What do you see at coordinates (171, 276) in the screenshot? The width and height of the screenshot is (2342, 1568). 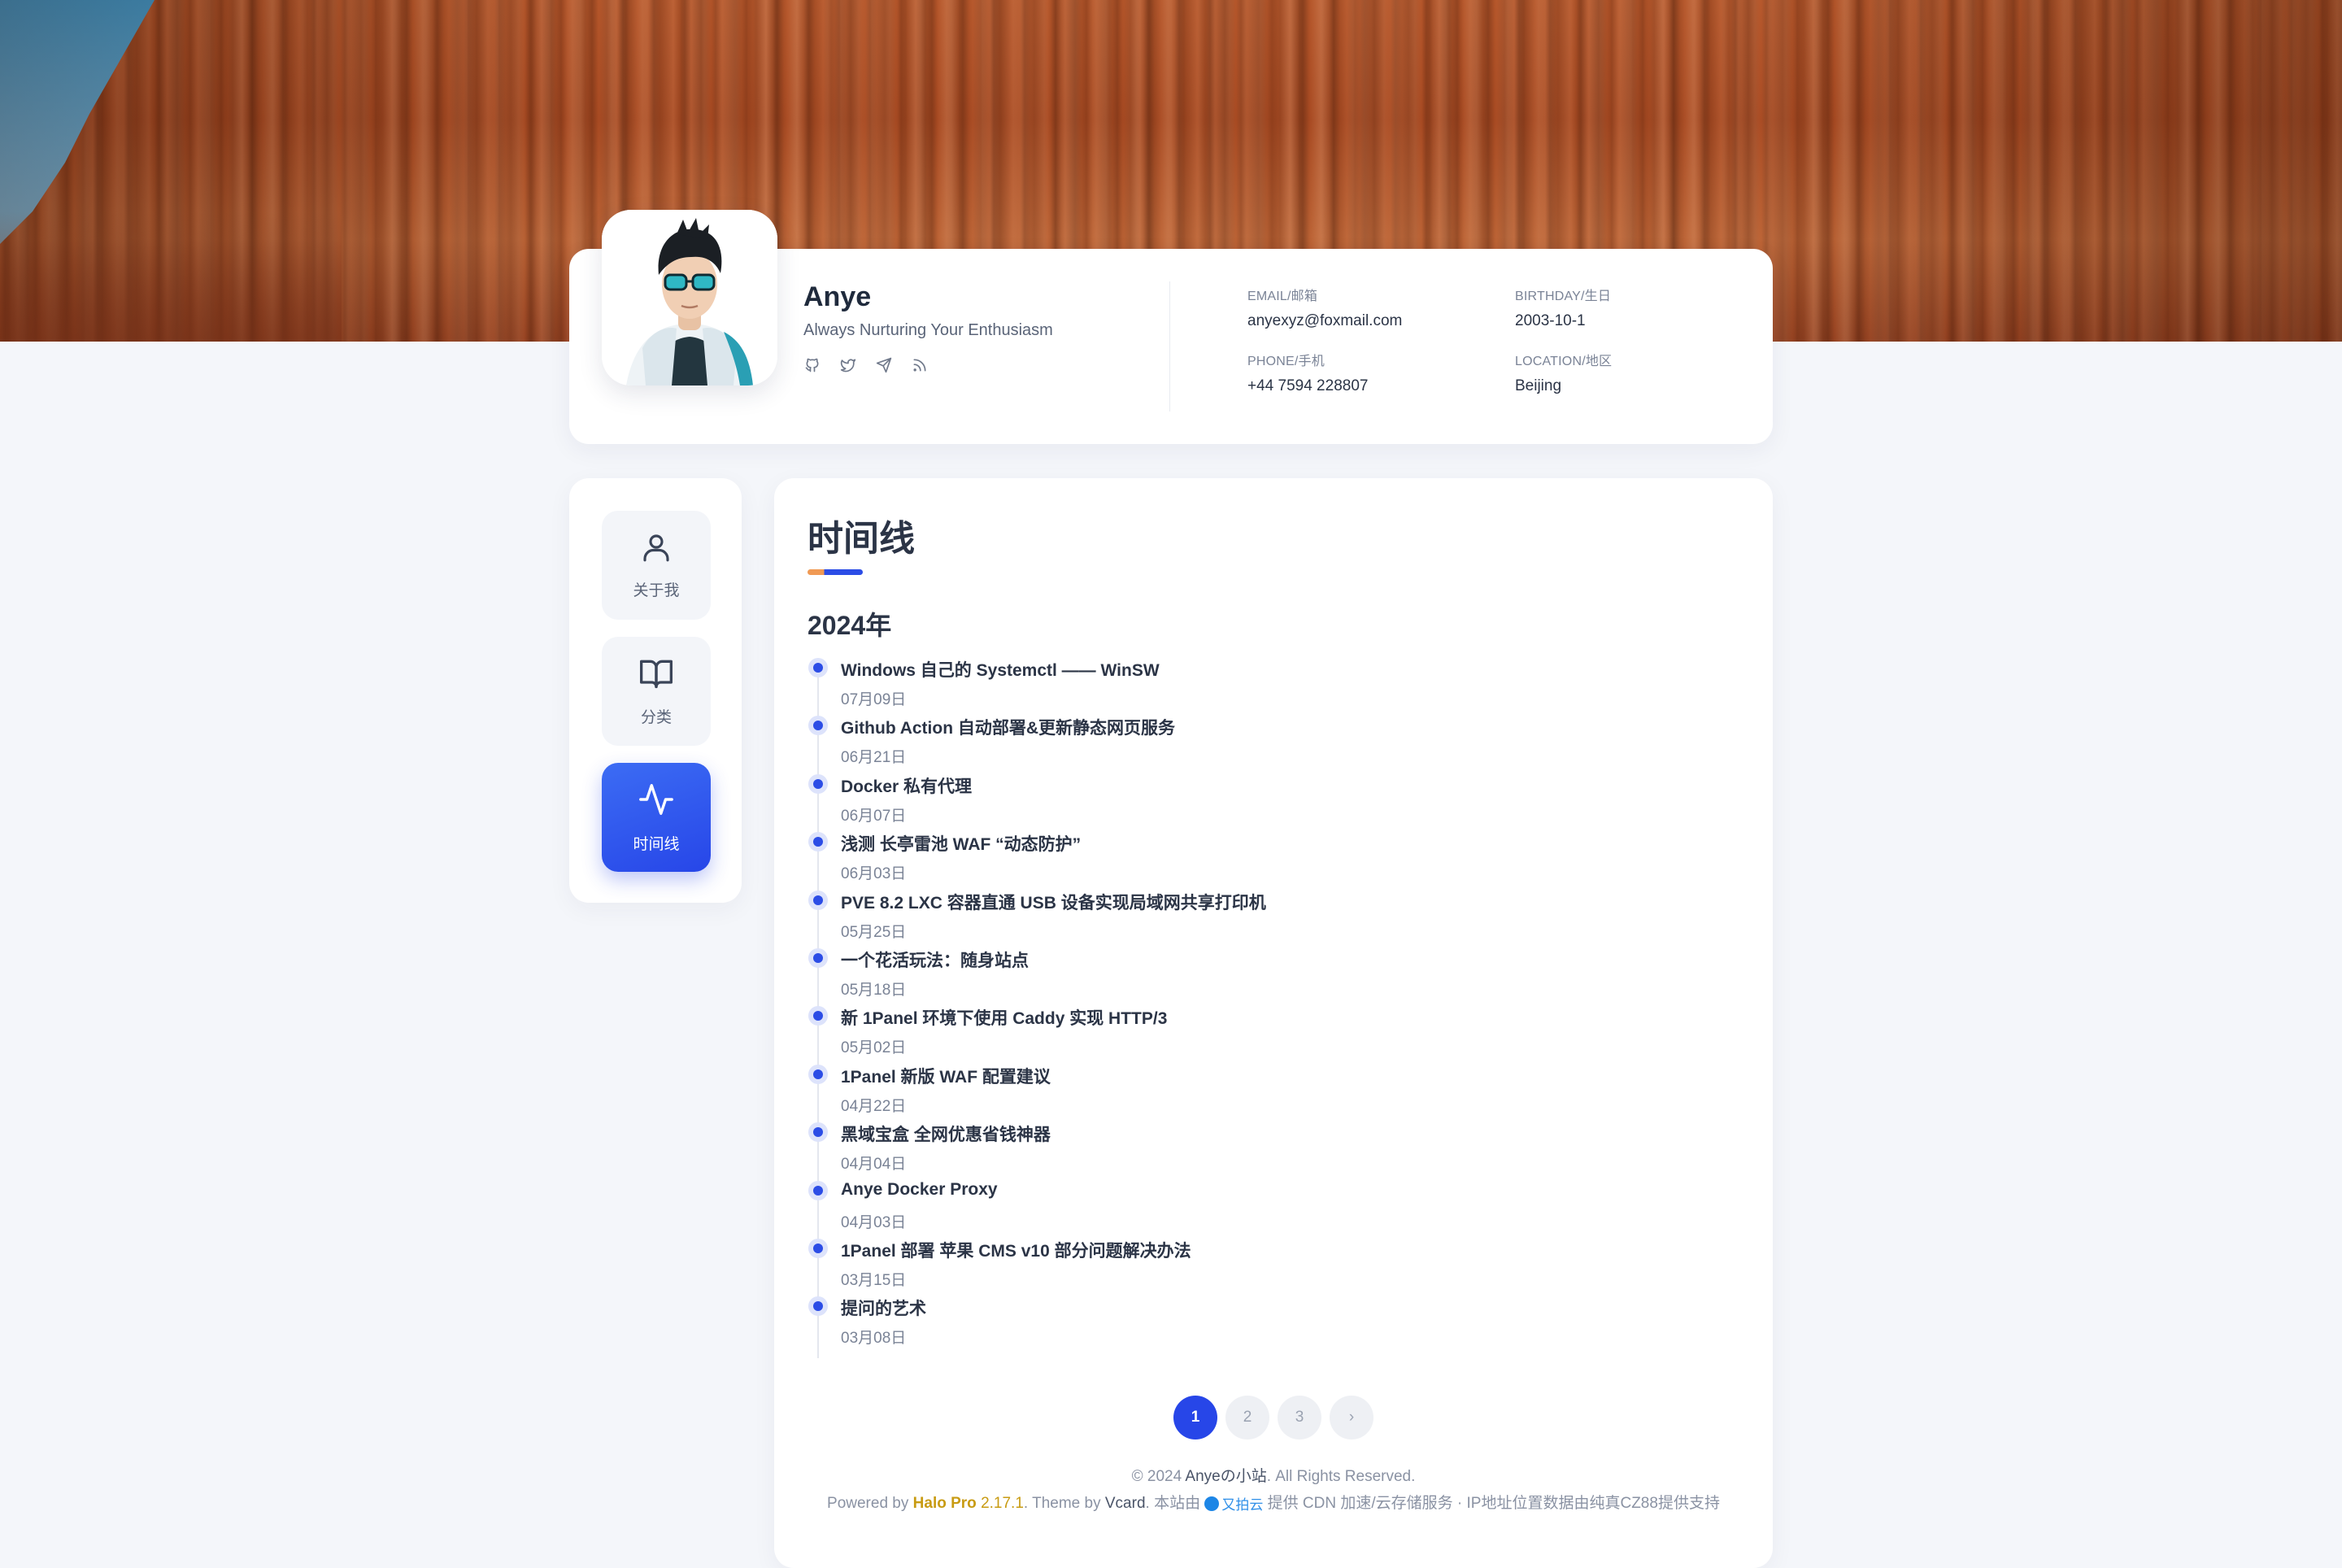 I see `hero-rock` at bounding box center [171, 276].